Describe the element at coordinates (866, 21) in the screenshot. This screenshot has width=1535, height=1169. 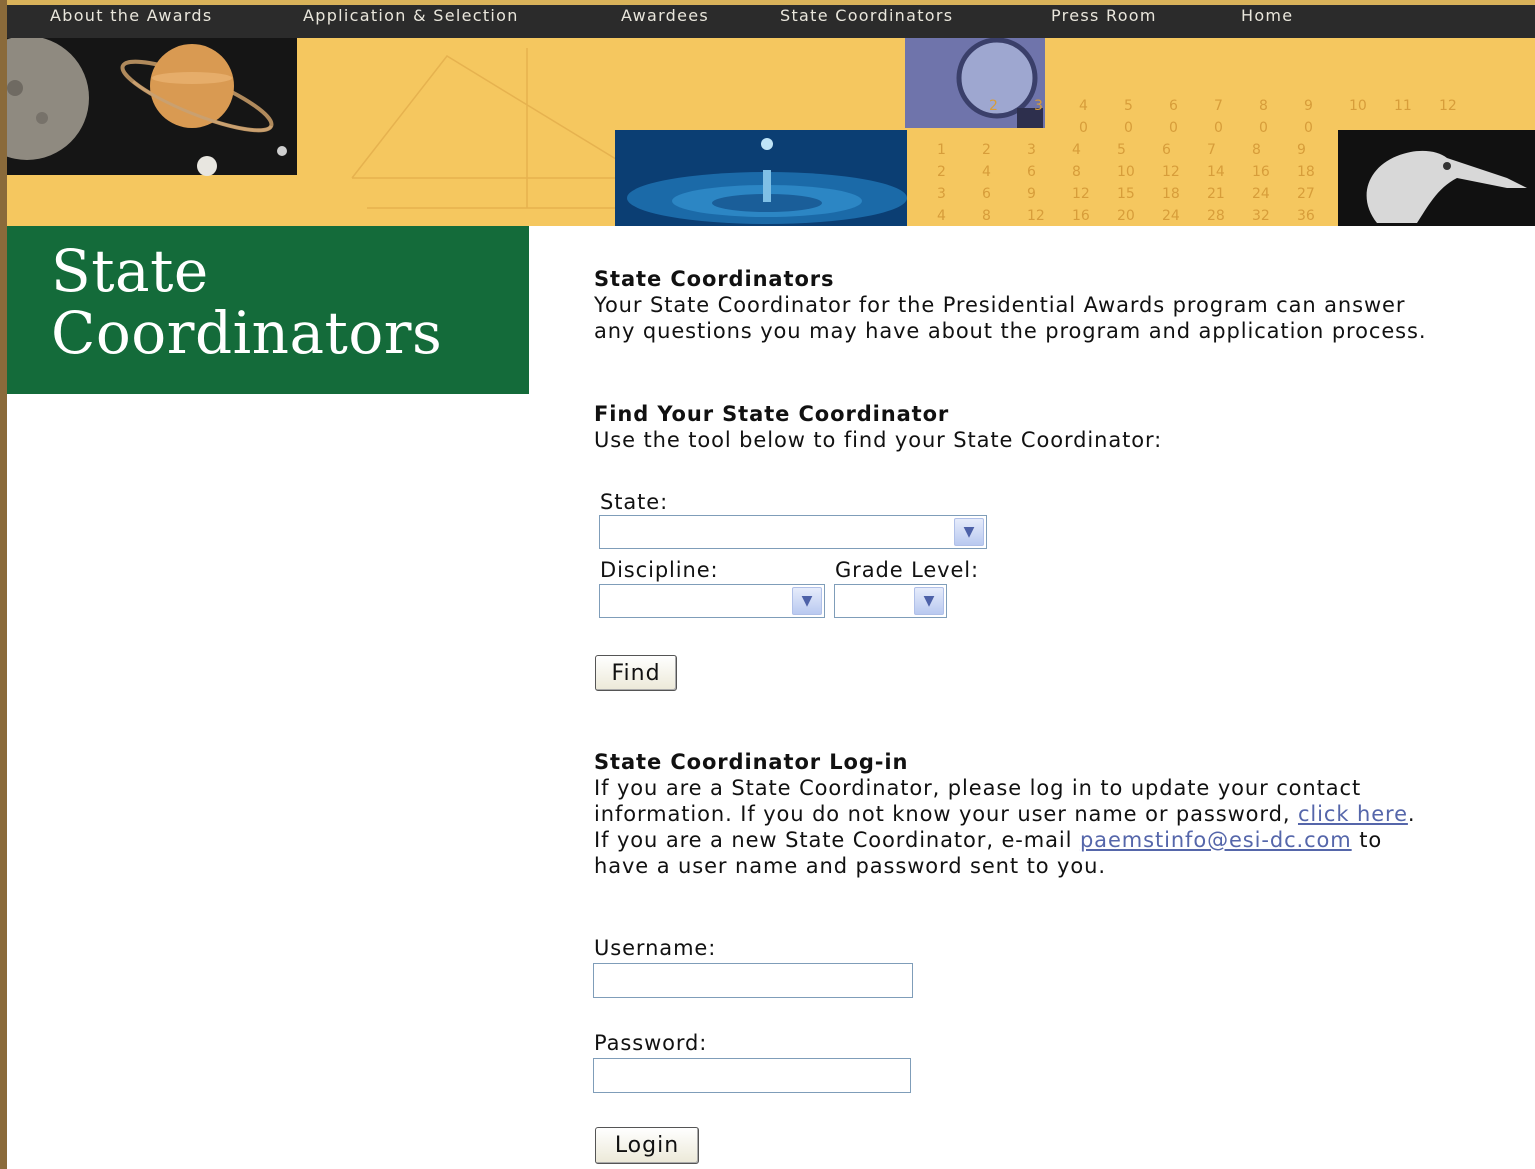
I see `nav-state-coordinators: State Coordinators` at that location.